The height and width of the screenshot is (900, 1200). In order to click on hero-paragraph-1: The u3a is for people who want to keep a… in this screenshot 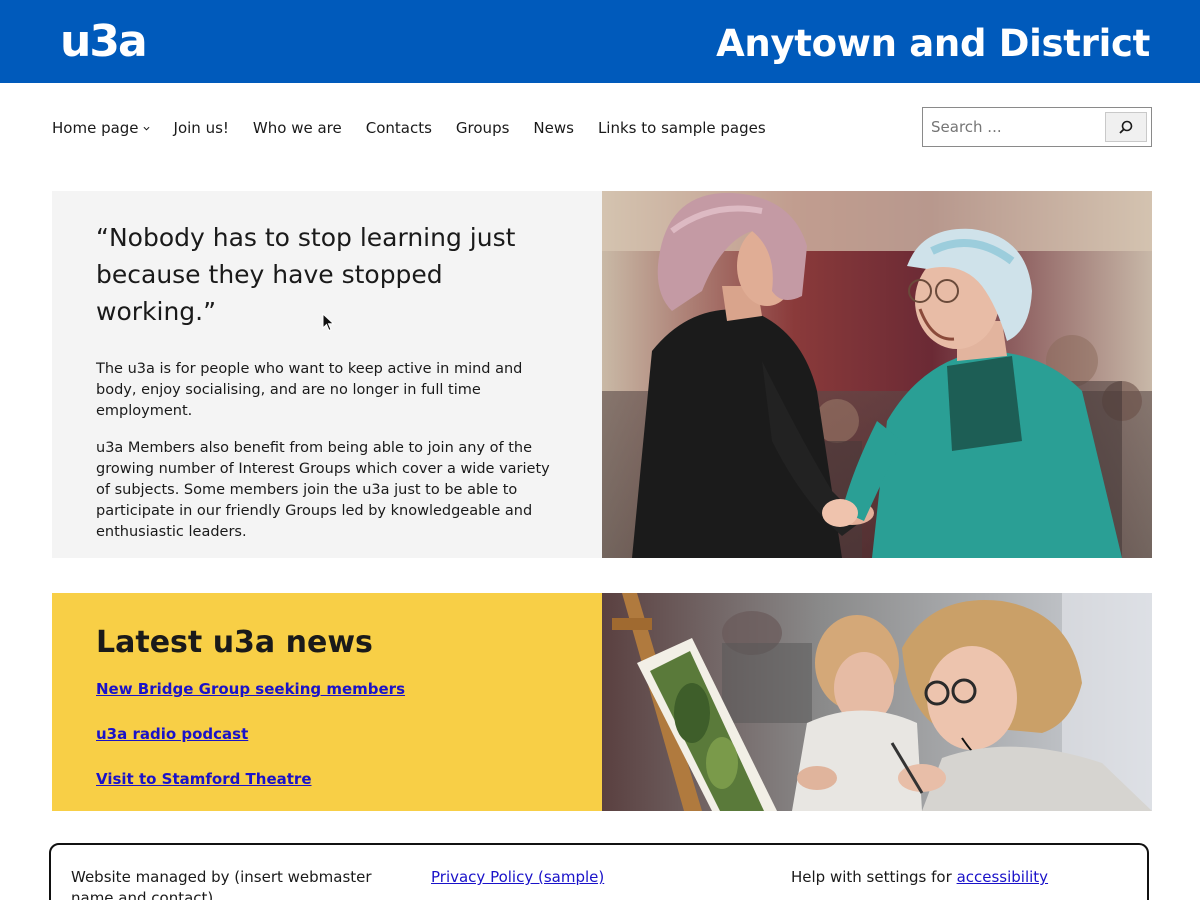, I will do `click(309, 390)`.